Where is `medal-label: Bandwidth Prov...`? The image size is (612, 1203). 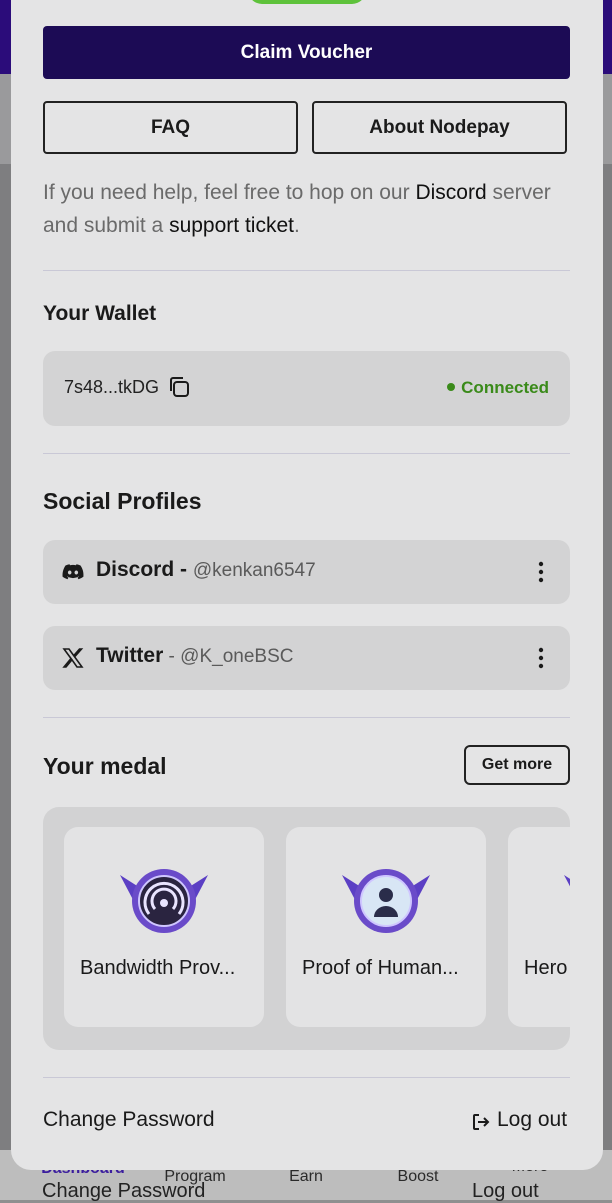
medal-label: Bandwidth Prov... is located at coordinates (158, 968).